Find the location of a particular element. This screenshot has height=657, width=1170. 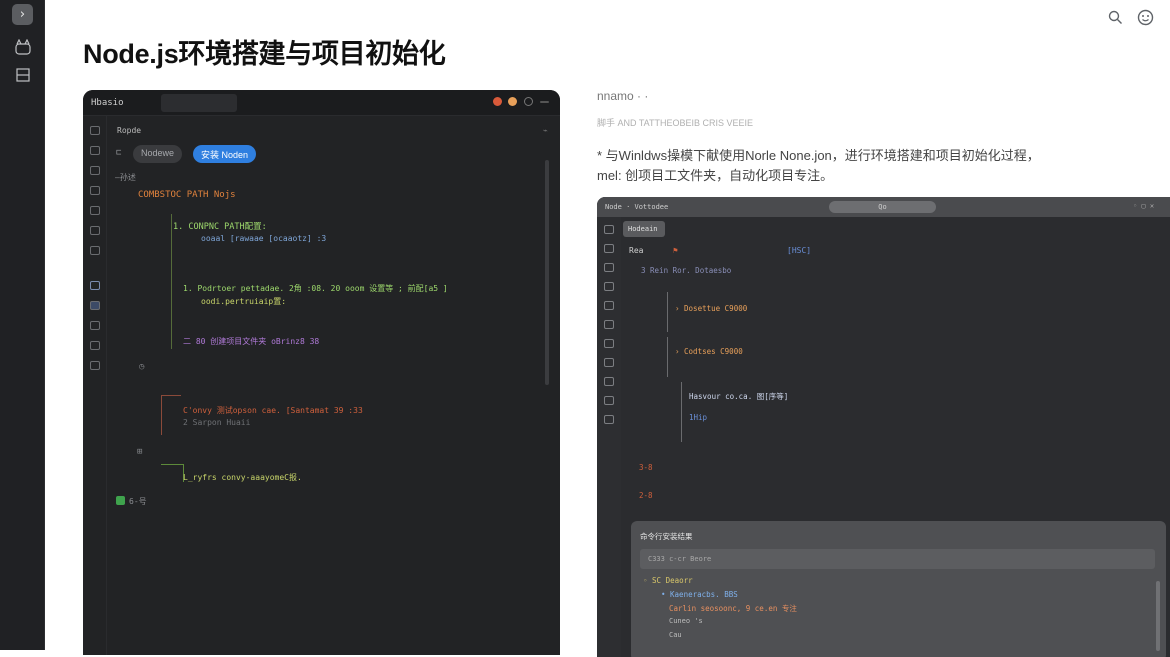

footer-badge: 6-号 is located at coordinates (138, 501).